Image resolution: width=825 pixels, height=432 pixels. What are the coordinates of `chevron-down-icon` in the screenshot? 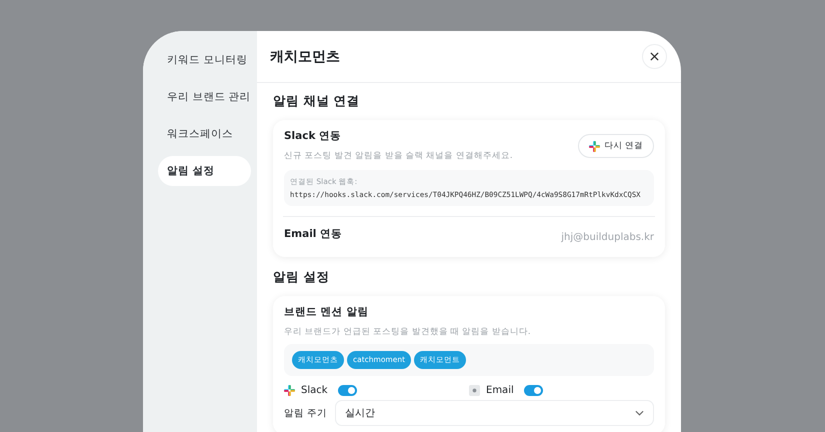 It's located at (639, 413).